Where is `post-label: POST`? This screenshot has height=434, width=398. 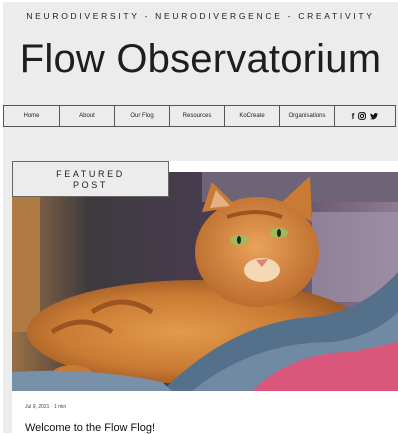 post-label: POST is located at coordinates (90, 185).